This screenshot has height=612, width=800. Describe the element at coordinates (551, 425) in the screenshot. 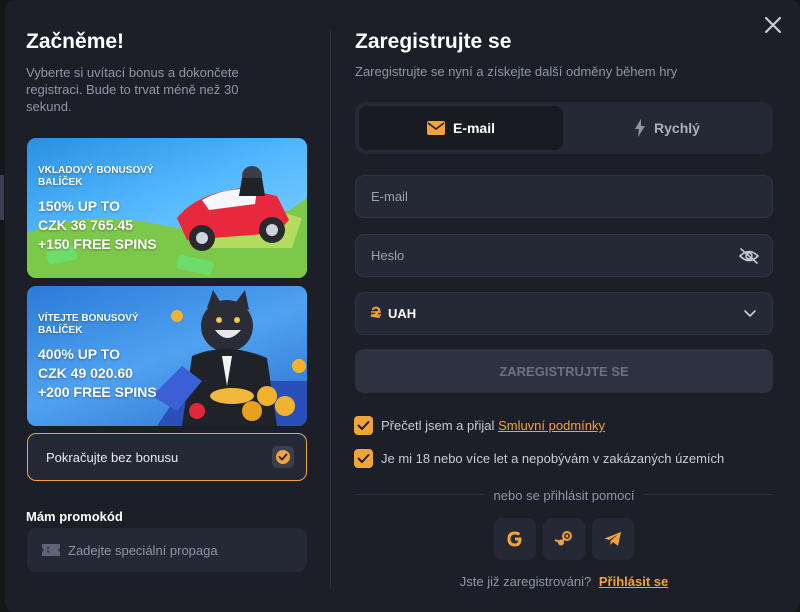

I see `terms-link: Smluvní podmínky` at that location.